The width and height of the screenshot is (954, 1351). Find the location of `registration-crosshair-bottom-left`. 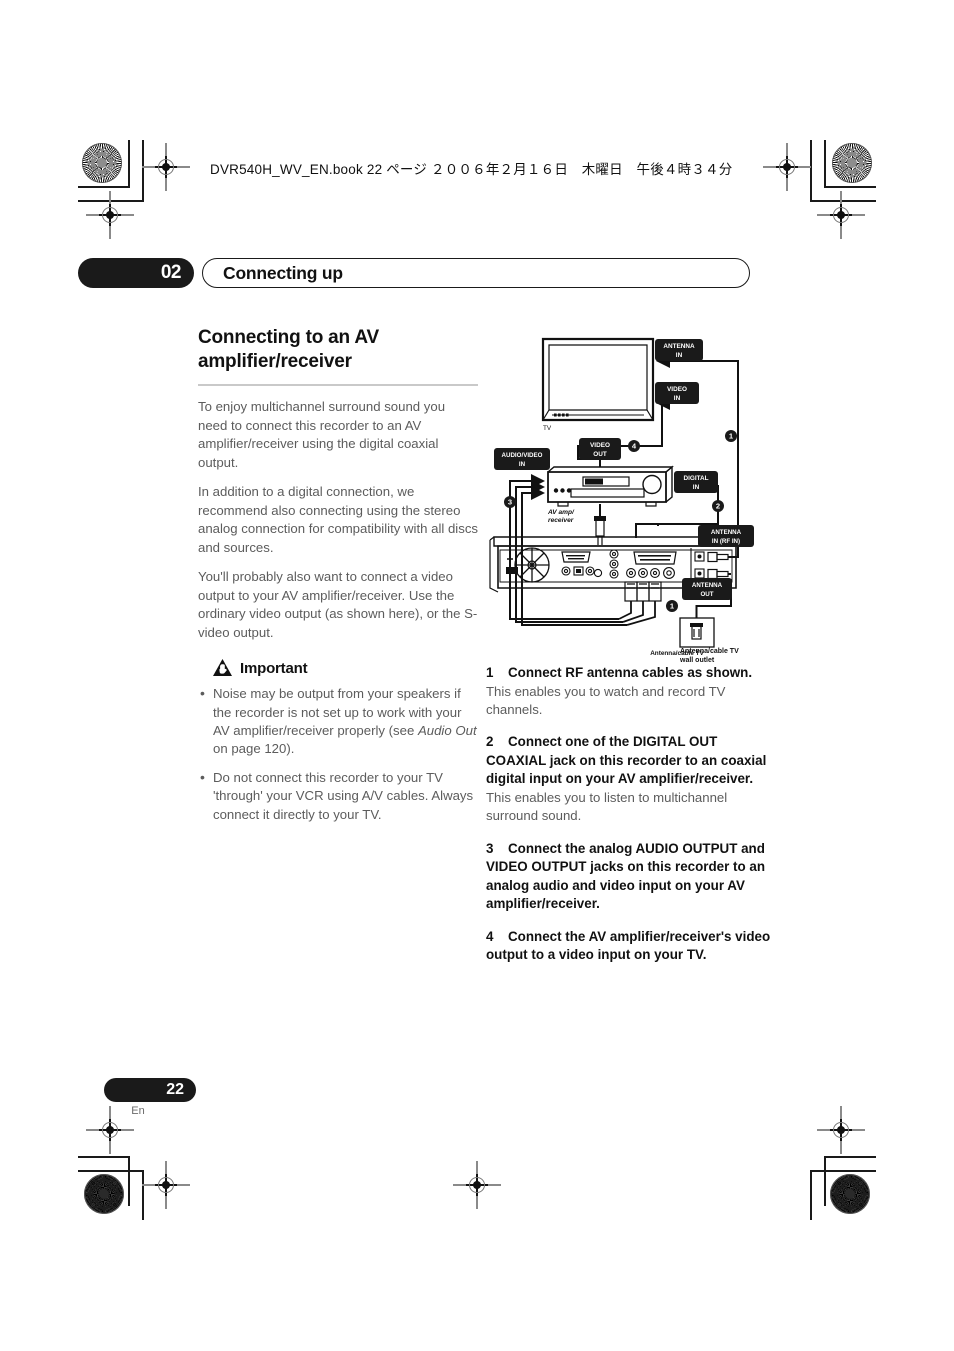

registration-crosshair-bottom-left is located at coordinates (110, 1130).